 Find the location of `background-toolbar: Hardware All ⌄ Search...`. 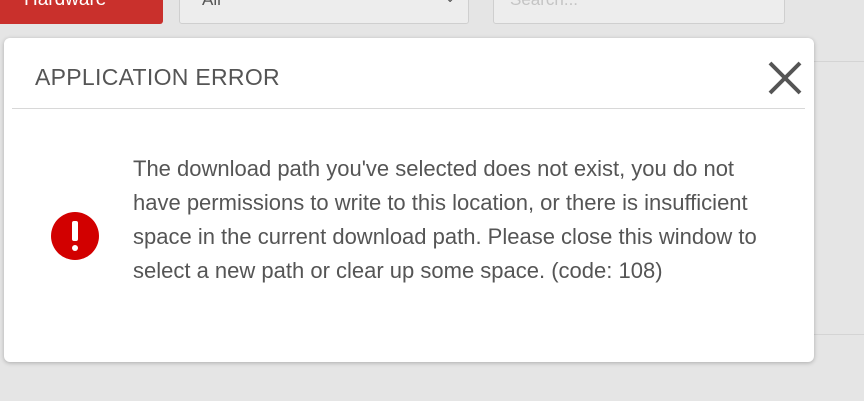

background-toolbar: Hardware All ⌄ Search... is located at coordinates (432, 15).